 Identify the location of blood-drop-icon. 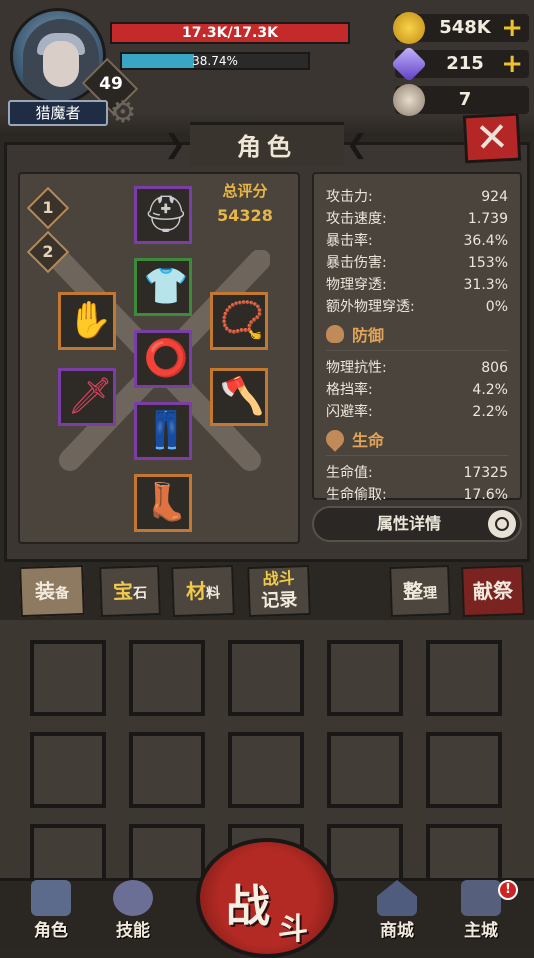
(335, 439).